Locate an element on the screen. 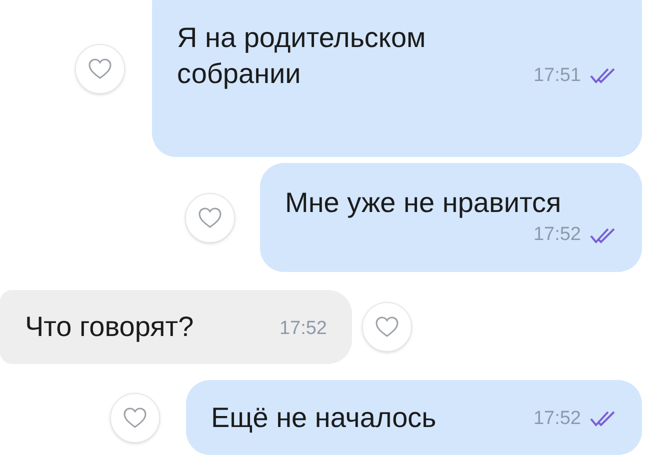  message-text: Мне уже не нравится is located at coordinates (423, 203).